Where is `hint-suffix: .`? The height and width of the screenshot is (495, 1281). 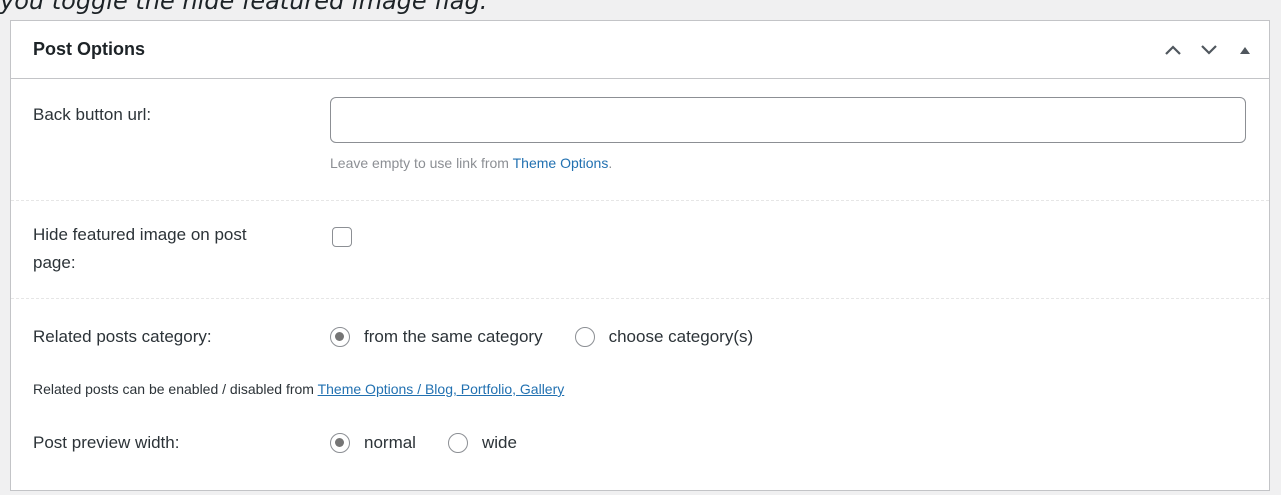 hint-suffix: . is located at coordinates (610, 163).